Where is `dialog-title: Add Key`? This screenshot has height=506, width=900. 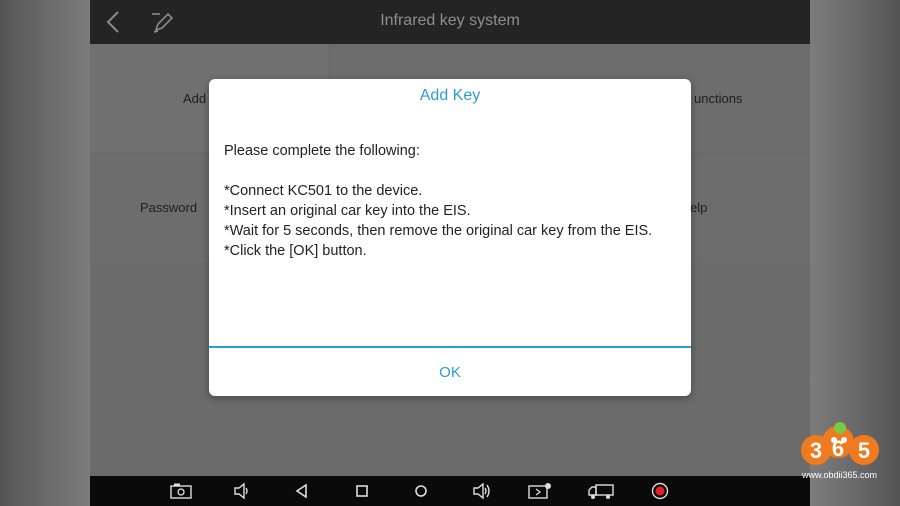 dialog-title: Add Key is located at coordinates (450, 95).